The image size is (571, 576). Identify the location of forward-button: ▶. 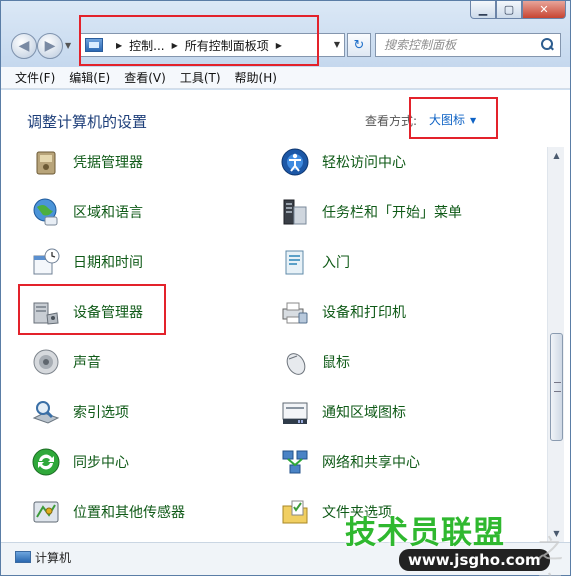
(50, 46).